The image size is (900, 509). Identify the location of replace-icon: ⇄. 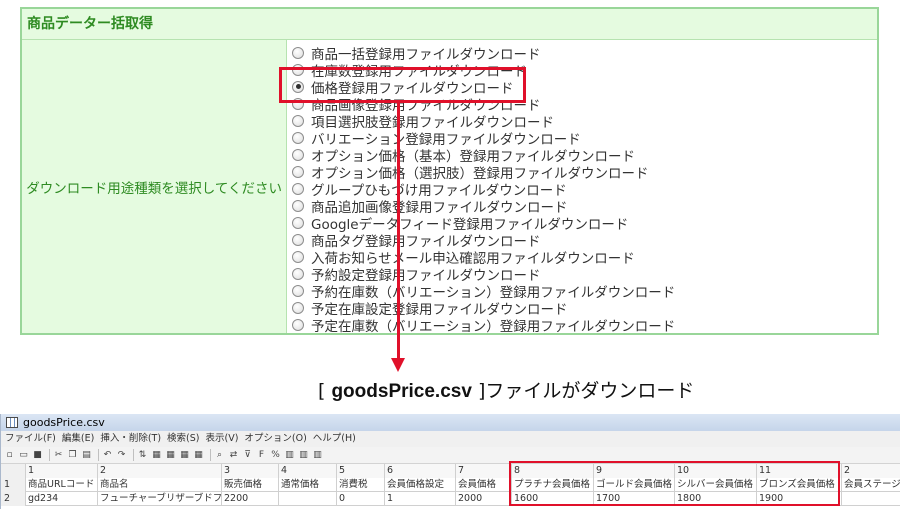
(233, 455).